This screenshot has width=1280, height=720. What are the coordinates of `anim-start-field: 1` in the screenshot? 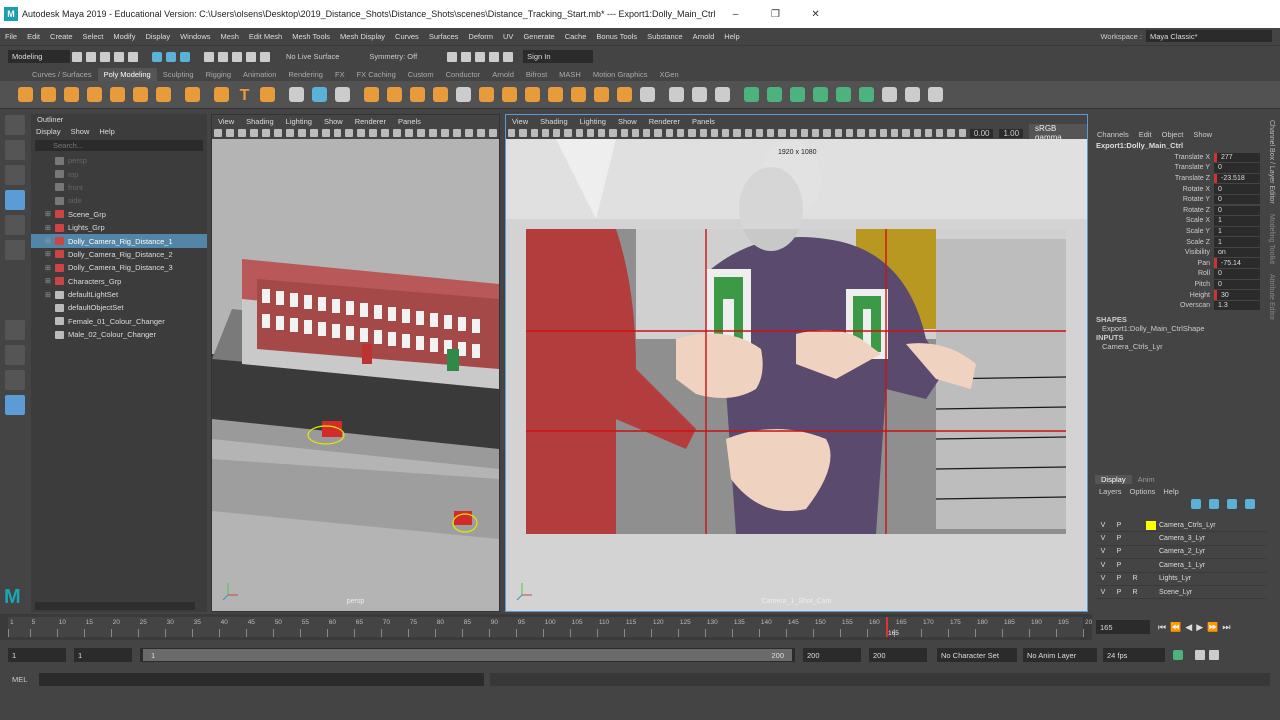 It's located at (37, 655).